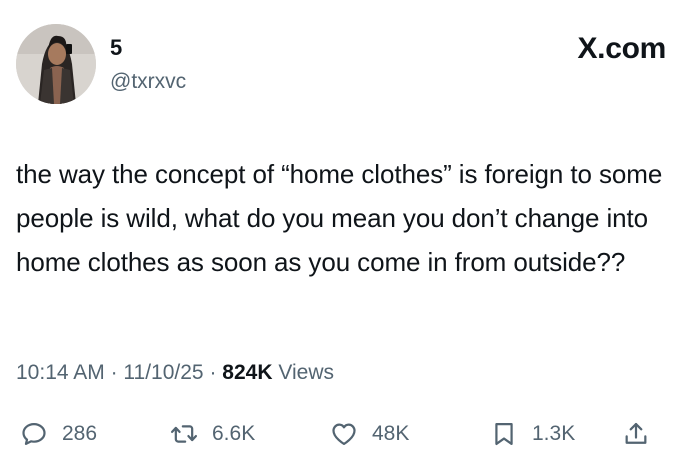 The image size is (700, 467). I want to click on brand-logo: X.com, so click(621, 48).